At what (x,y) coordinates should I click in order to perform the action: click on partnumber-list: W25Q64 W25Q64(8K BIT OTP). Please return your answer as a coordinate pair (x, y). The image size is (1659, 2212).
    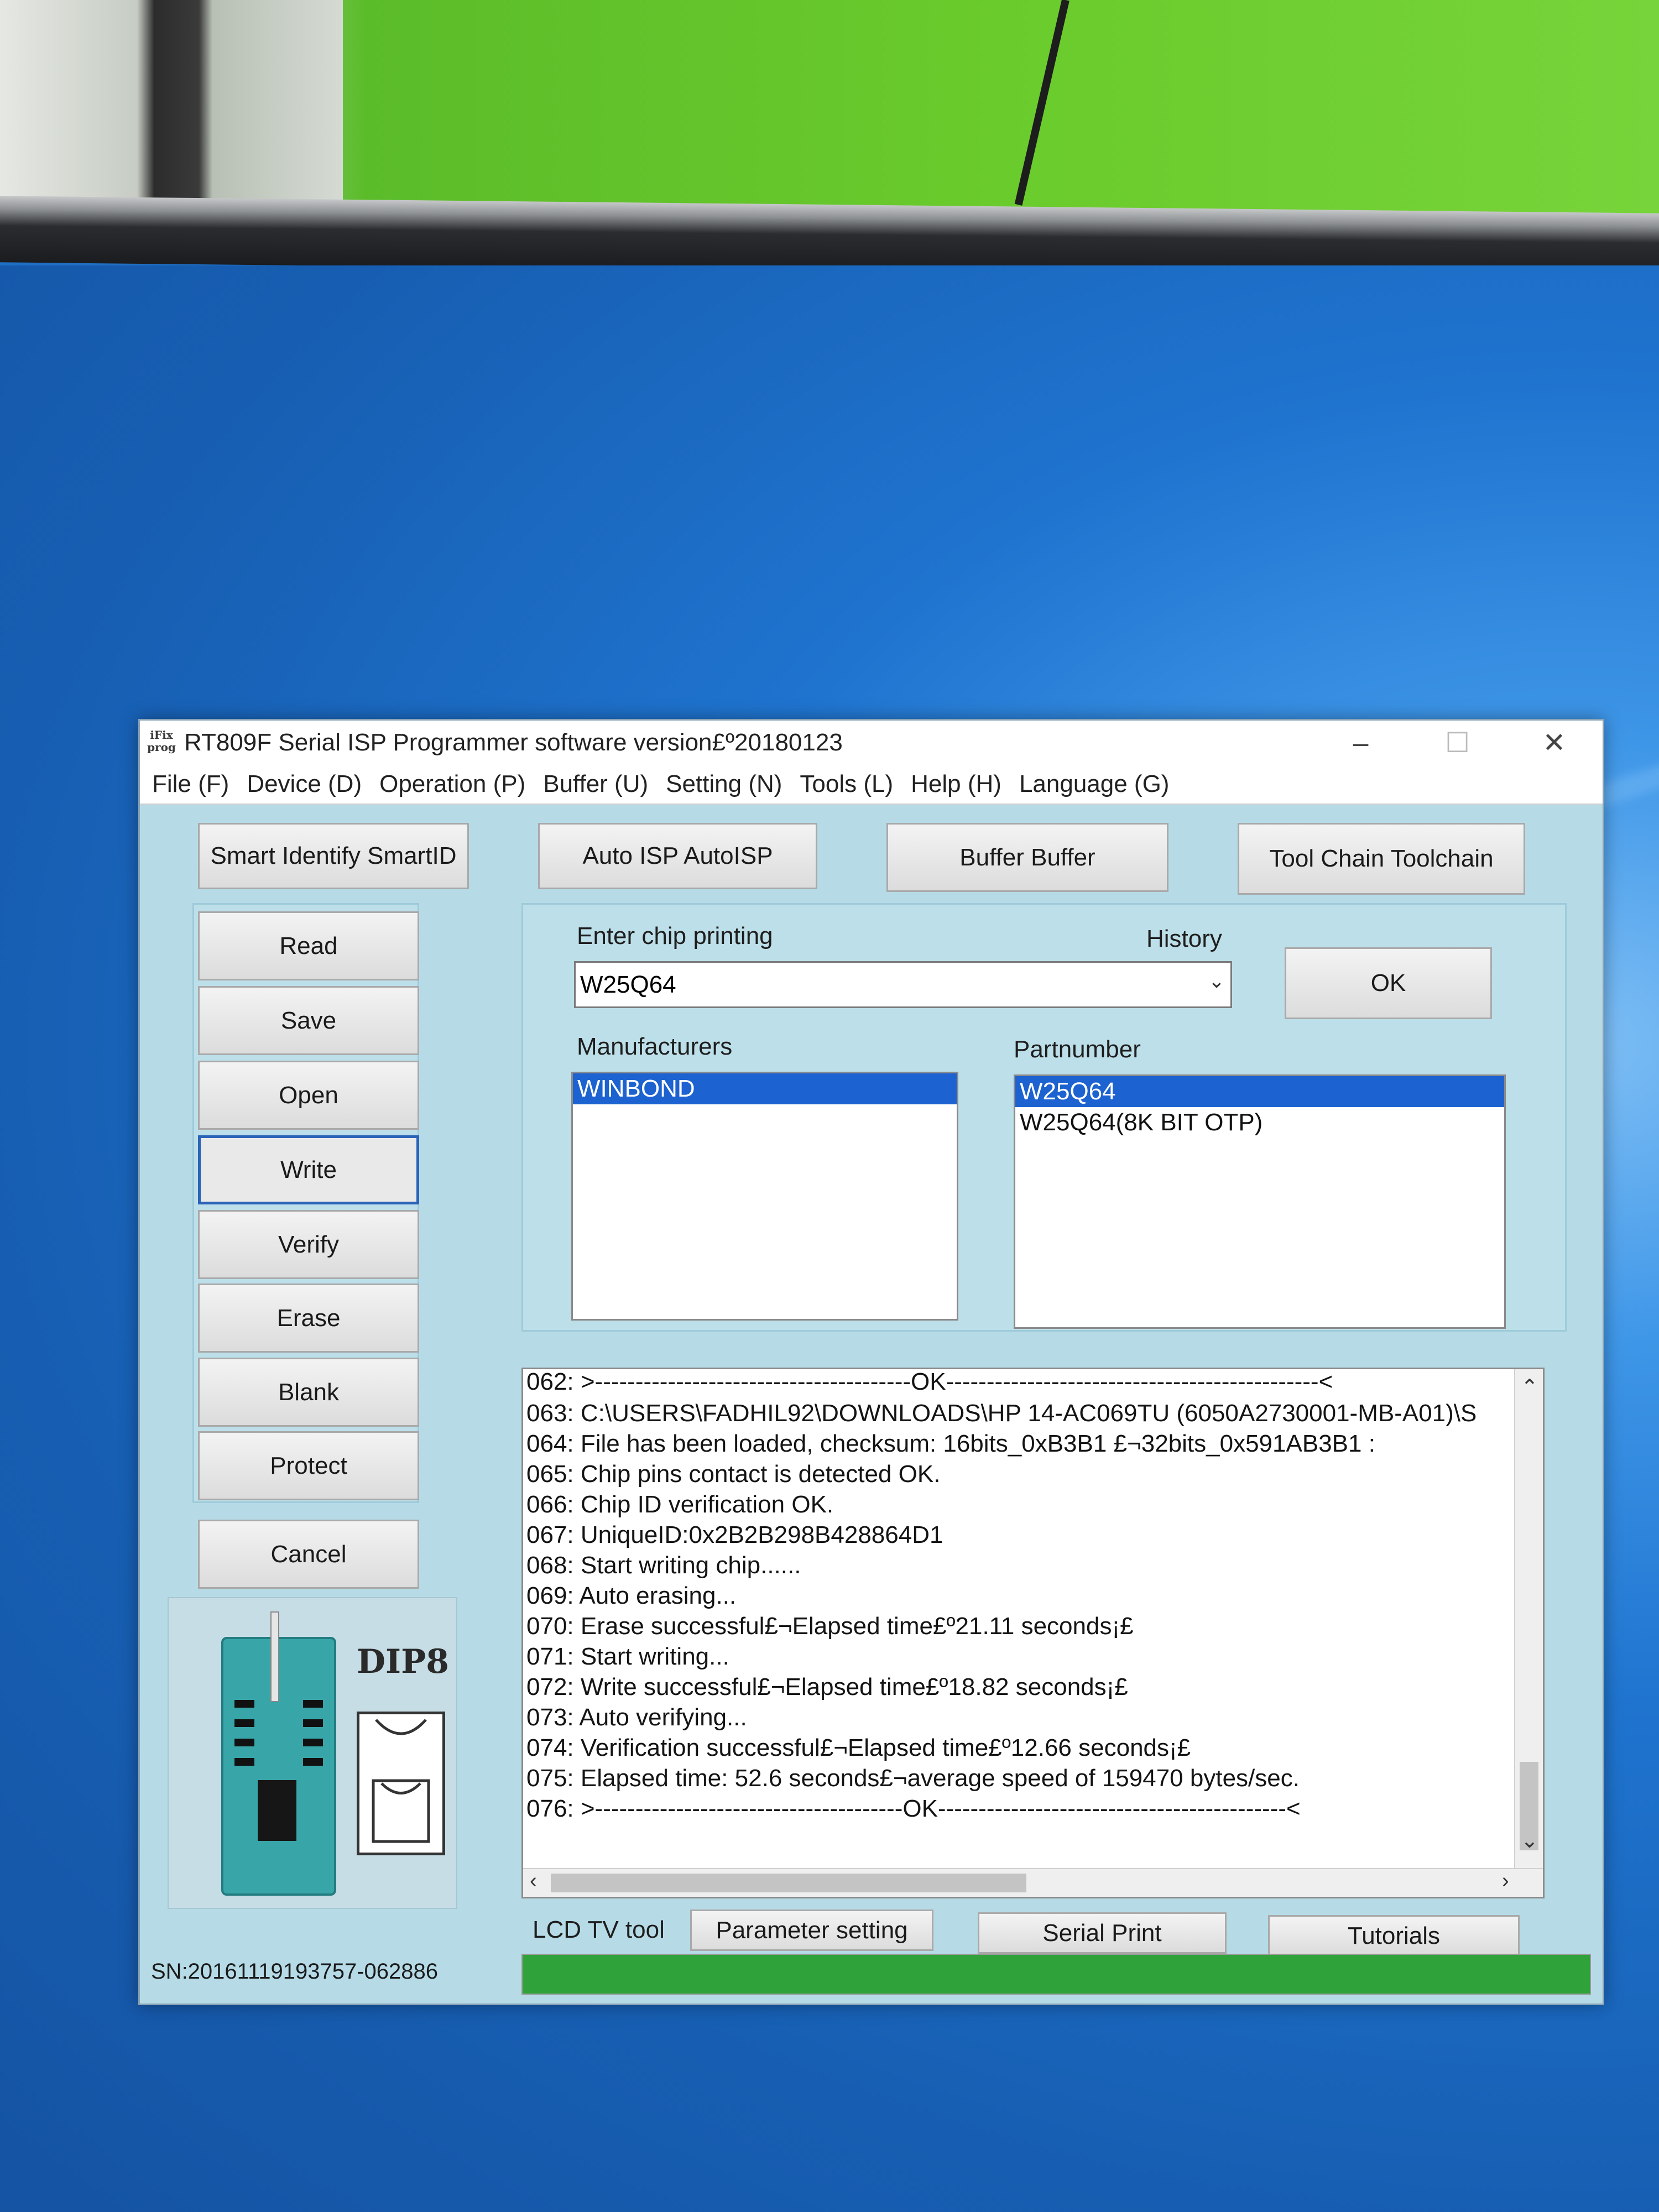
    Looking at the image, I should click on (1260, 1202).